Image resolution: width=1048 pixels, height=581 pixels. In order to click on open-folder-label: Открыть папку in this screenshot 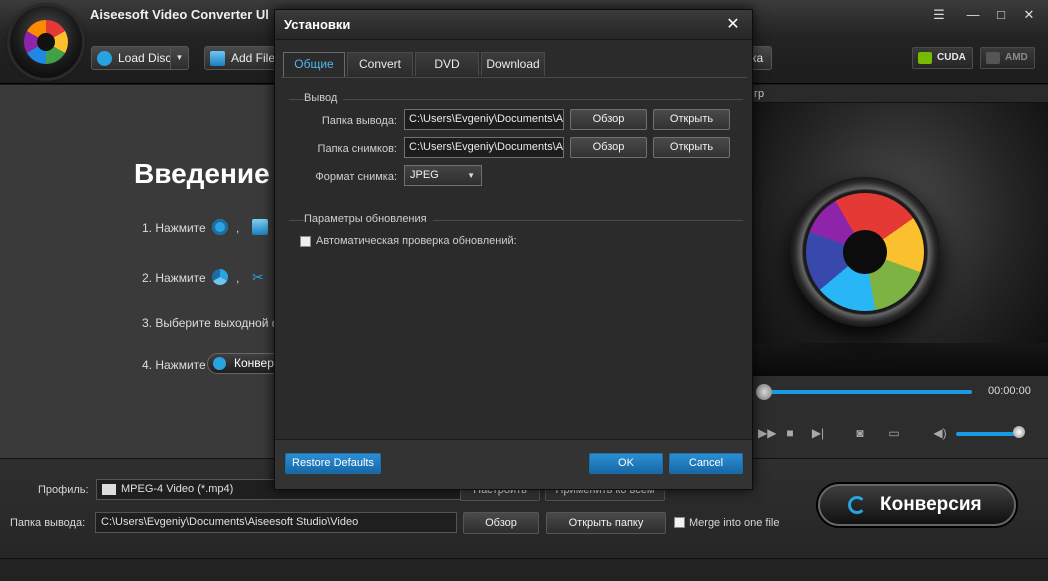, I will do `click(606, 523)`.